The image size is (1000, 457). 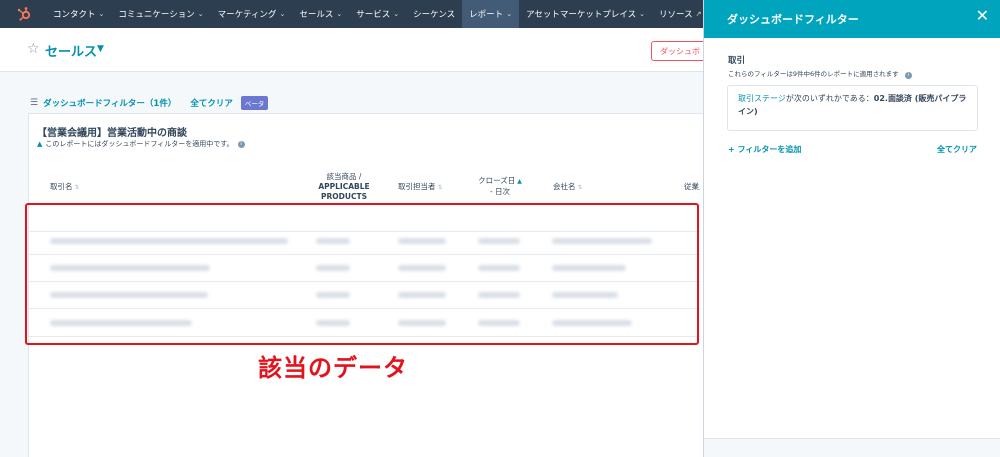 I want to click on column-header-deal-name: 取引名 ⇅, so click(x=65, y=186).